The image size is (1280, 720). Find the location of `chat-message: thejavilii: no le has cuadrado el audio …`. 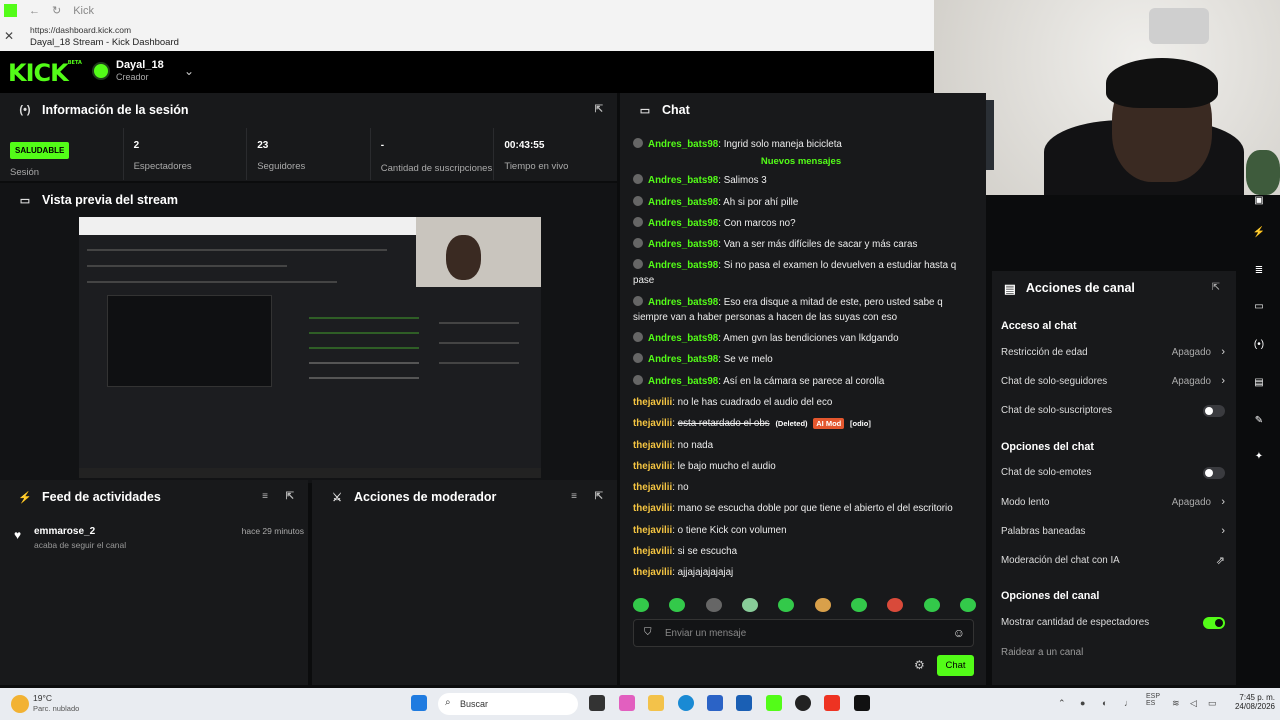

chat-message: thejavilii: no le has cuadrado el audio … is located at coordinates (801, 402).